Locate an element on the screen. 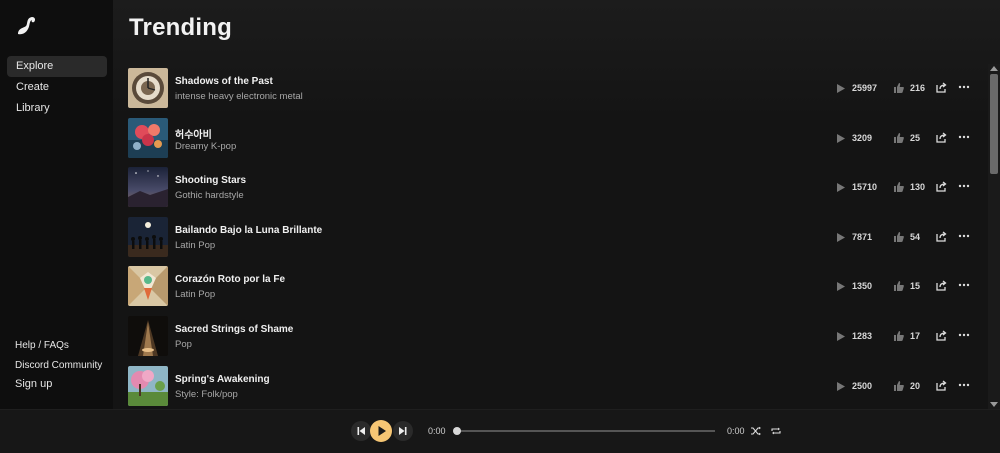 This screenshot has width=1000, height=453. like-count: 54 is located at coordinates (915, 236).